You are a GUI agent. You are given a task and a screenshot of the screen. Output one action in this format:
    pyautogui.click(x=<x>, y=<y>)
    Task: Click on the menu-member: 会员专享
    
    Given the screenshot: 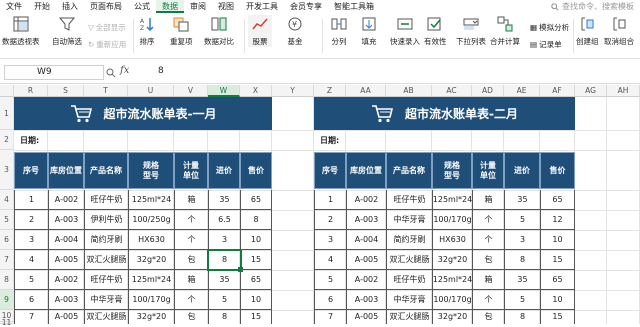 What is the action you would take?
    pyautogui.click(x=306, y=6)
    